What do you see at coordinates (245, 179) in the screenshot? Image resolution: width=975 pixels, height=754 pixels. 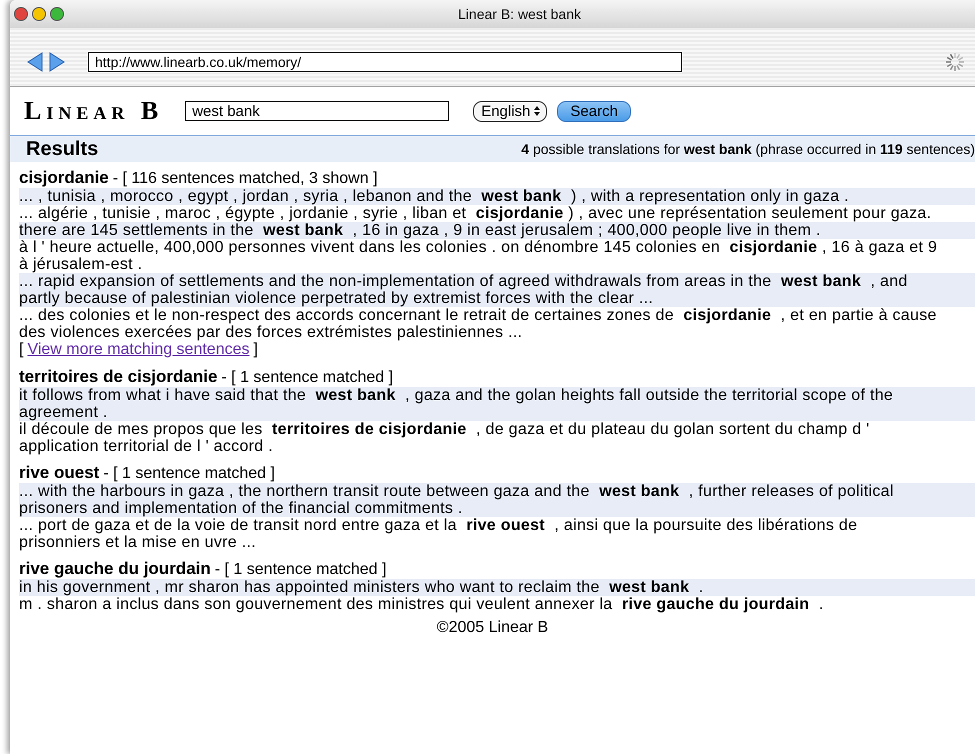 I see `match-count: - [ 116 sentences matched, 3 shown ]` at bounding box center [245, 179].